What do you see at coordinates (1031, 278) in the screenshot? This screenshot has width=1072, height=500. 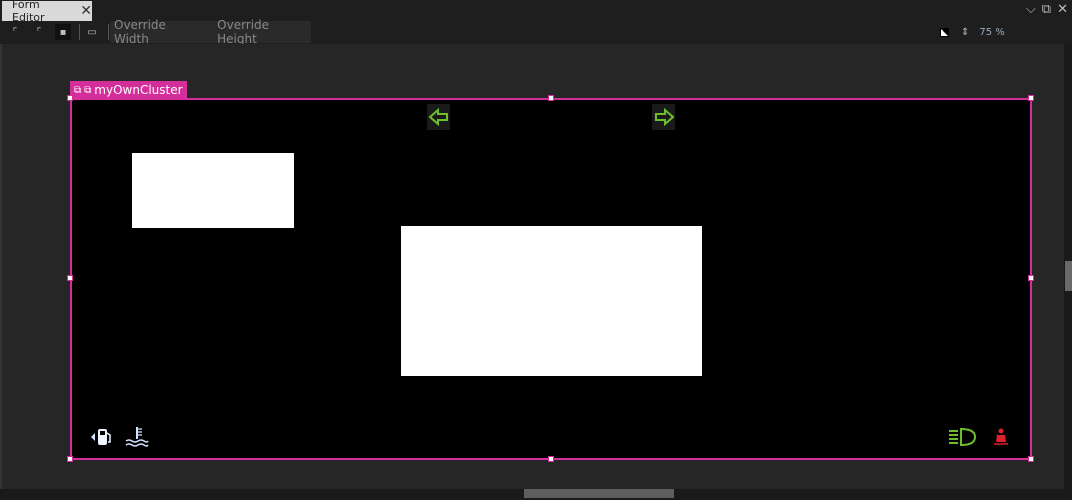 I see `resize-handle-e` at bounding box center [1031, 278].